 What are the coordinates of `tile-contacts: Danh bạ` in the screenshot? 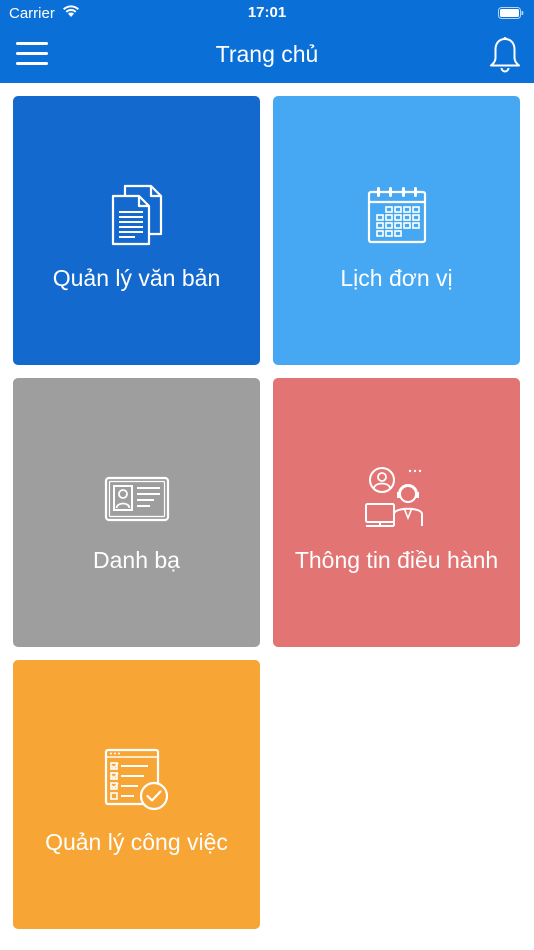 It's located at (136, 512).